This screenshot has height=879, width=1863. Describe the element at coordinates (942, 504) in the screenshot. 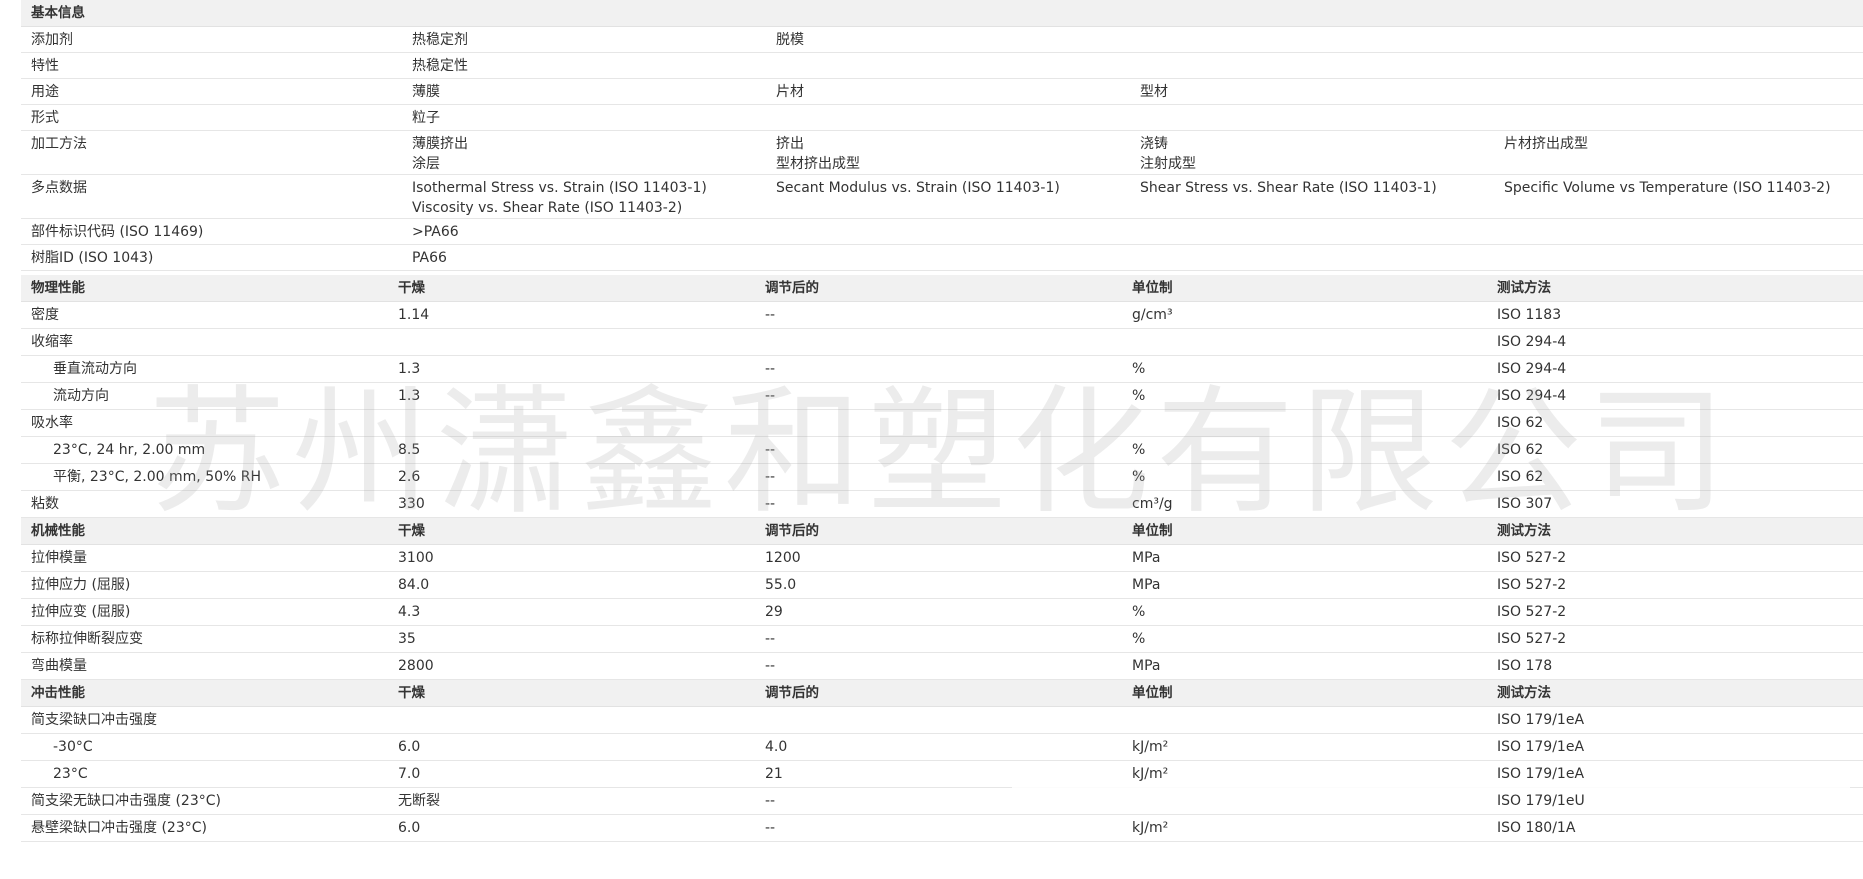

I see `physical-row: 粘数 330 -- cm³/g ISO 307` at that location.